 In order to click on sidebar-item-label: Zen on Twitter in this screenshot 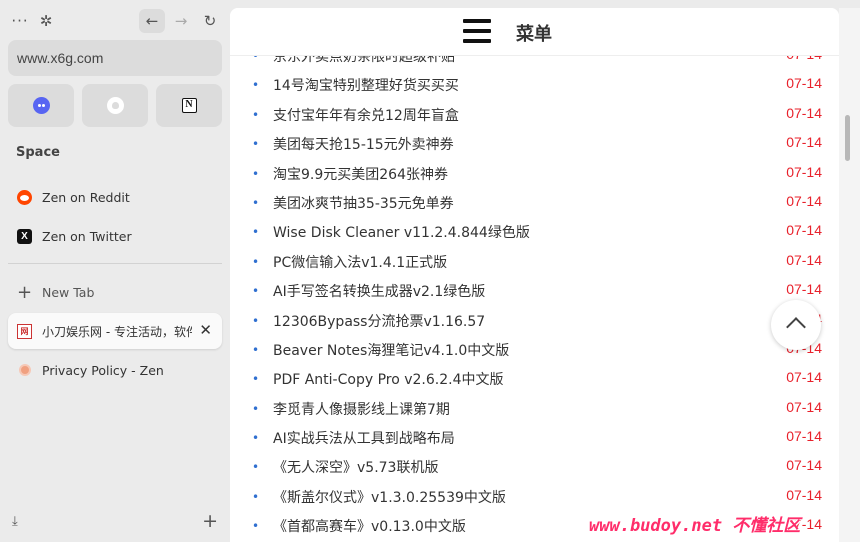, I will do `click(87, 236)`.